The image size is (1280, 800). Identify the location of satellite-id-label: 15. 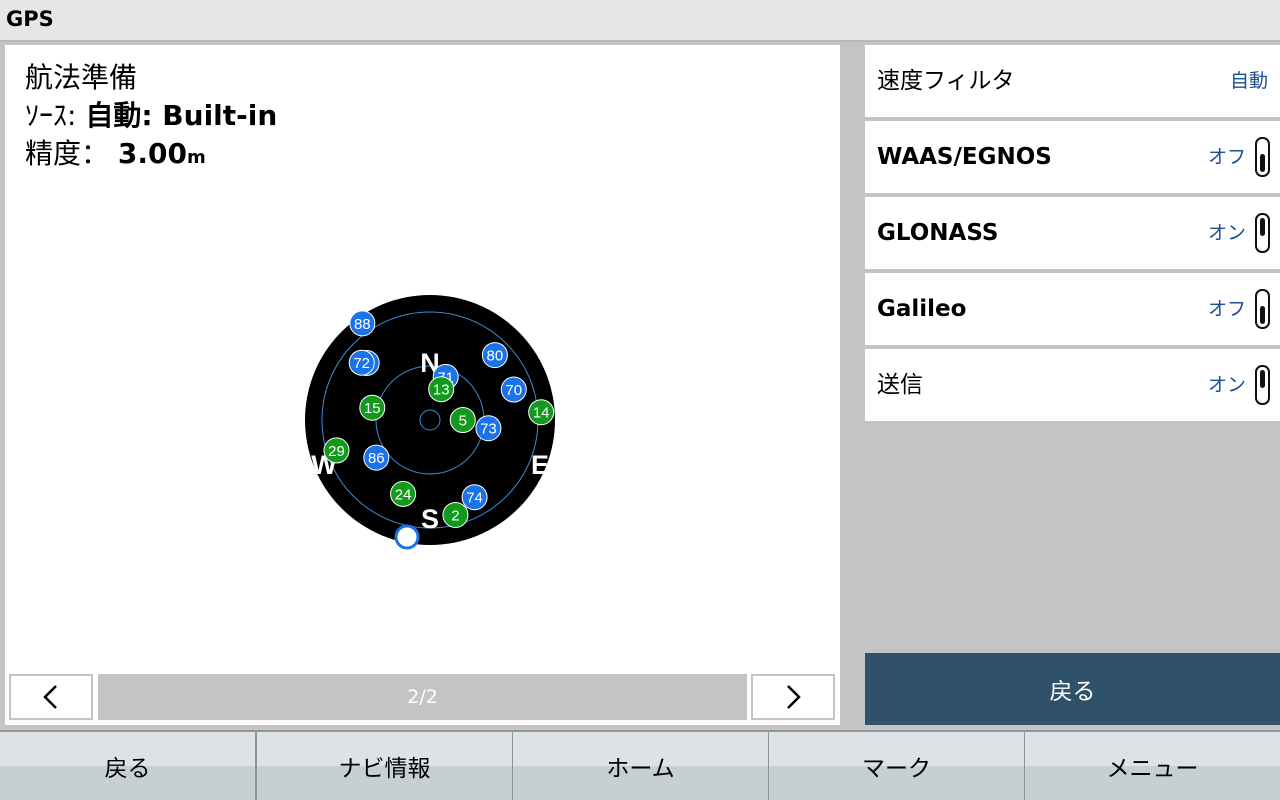
(372, 408).